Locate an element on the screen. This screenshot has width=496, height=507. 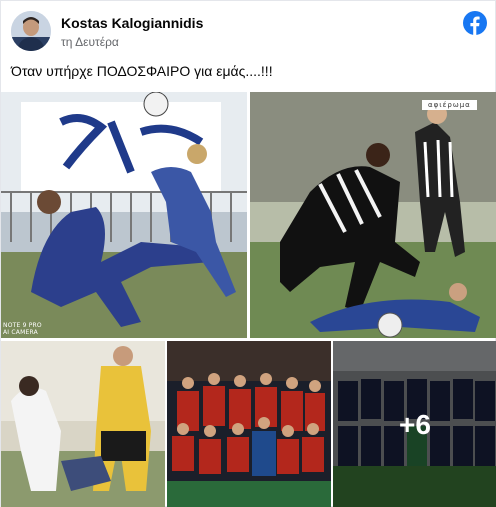
more-photos-count: +6 is located at coordinates (415, 424).